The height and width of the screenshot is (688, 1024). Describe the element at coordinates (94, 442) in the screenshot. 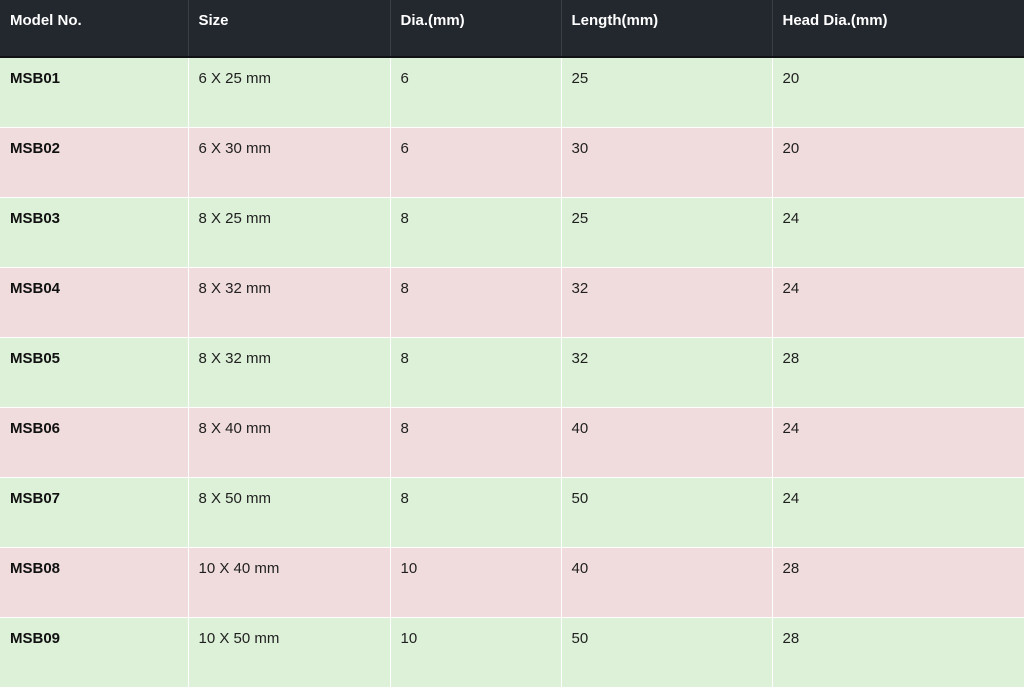

I see `cell-model-no: MSB06` at that location.